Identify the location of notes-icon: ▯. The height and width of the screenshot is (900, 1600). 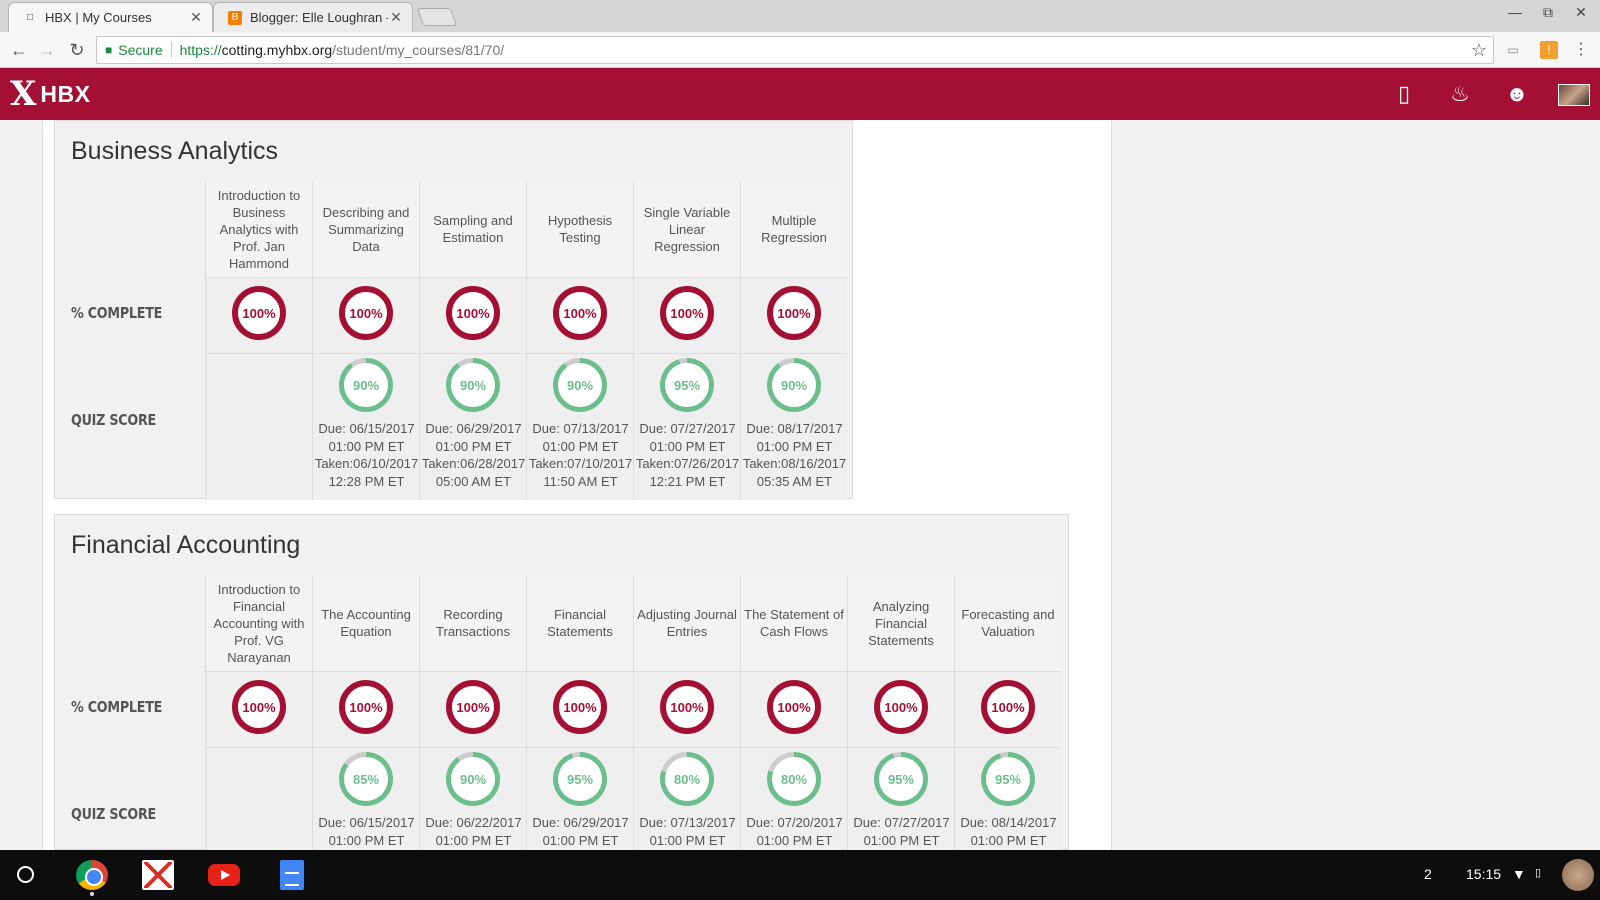
(1404, 94).